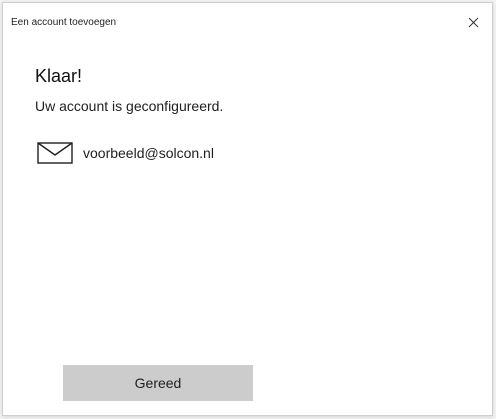 Image resolution: width=496 pixels, height=419 pixels. What do you see at coordinates (247, 20) in the screenshot?
I see `title-bar: Een account toevoegen` at bounding box center [247, 20].